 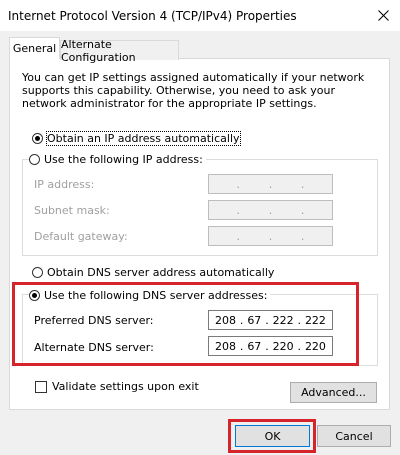 I want to click on tab-alternate-configuration: Alternate Configuration, so click(x=119, y=51).